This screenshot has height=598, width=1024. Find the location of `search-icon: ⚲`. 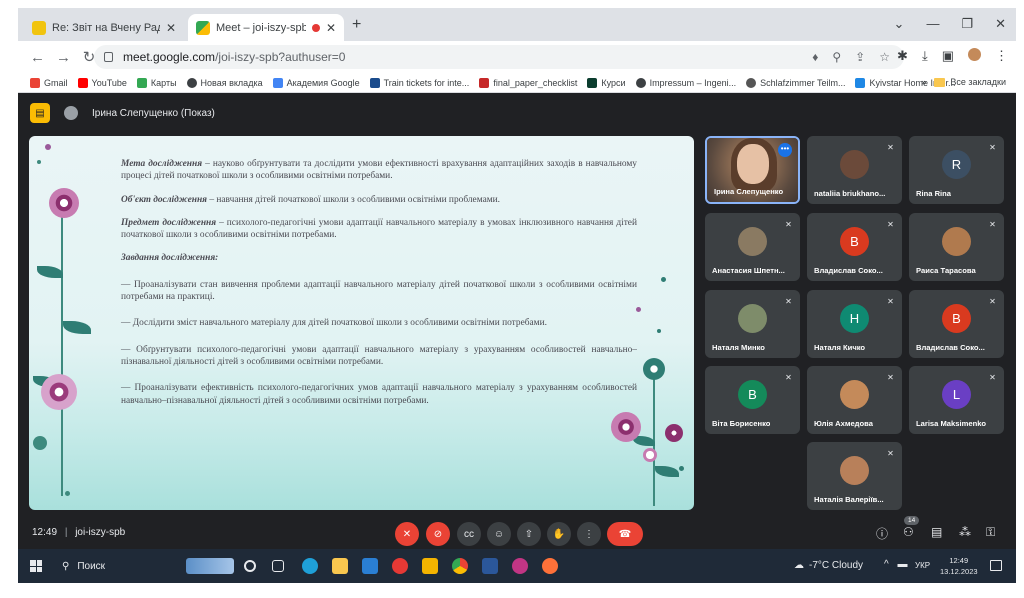

search-icon: ⚲ is located at coordinates (66, 566).